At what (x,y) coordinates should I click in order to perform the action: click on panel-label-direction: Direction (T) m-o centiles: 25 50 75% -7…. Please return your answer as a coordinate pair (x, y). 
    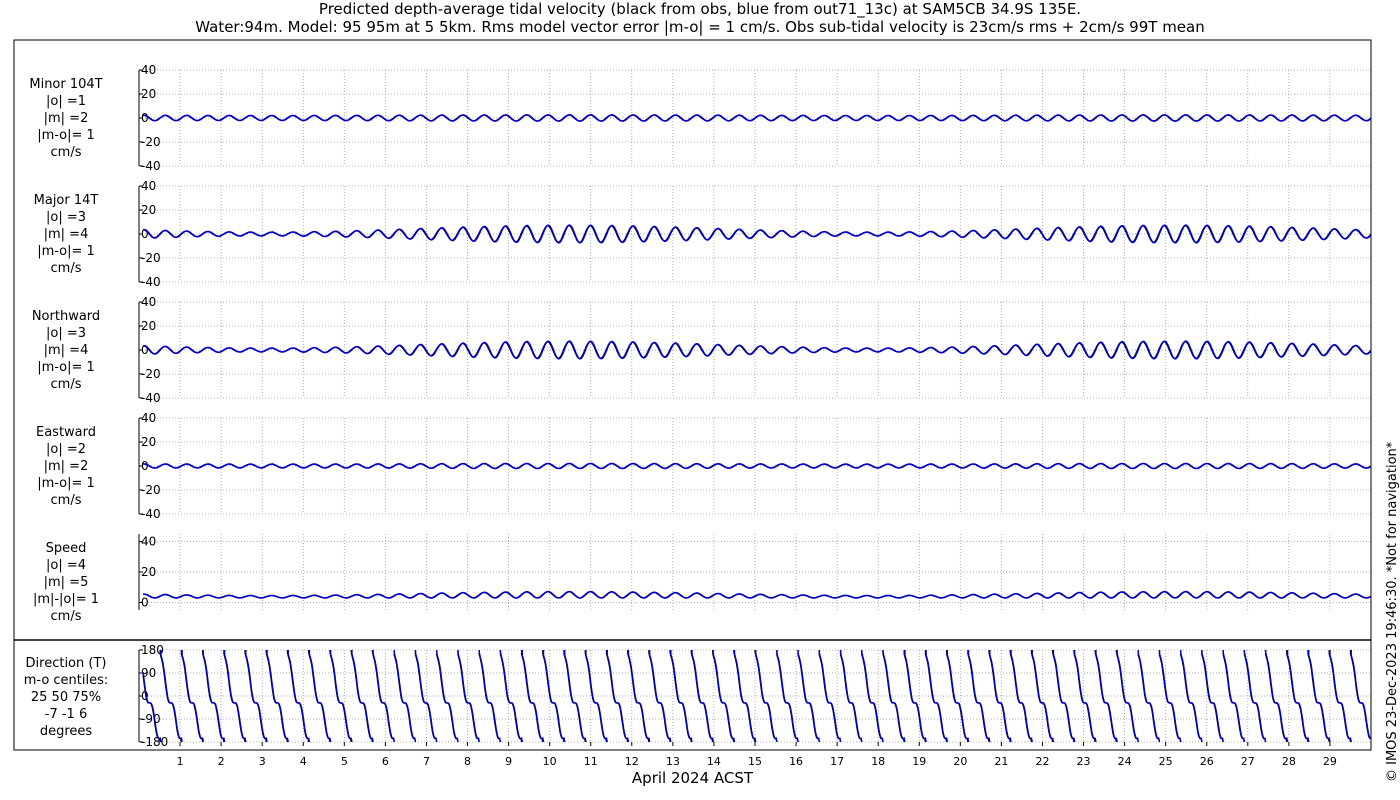
    Looking at the image, I should click on (66, 697).